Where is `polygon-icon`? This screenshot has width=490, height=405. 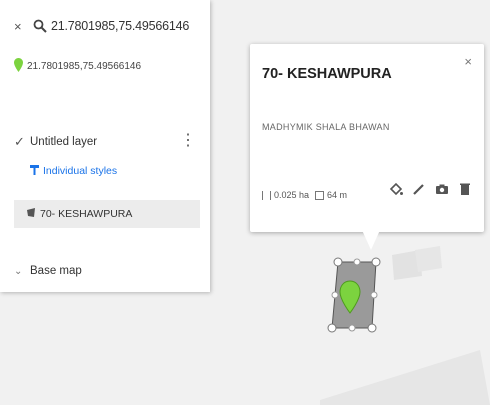 polygon-icon is located at coordinates (31, 214).